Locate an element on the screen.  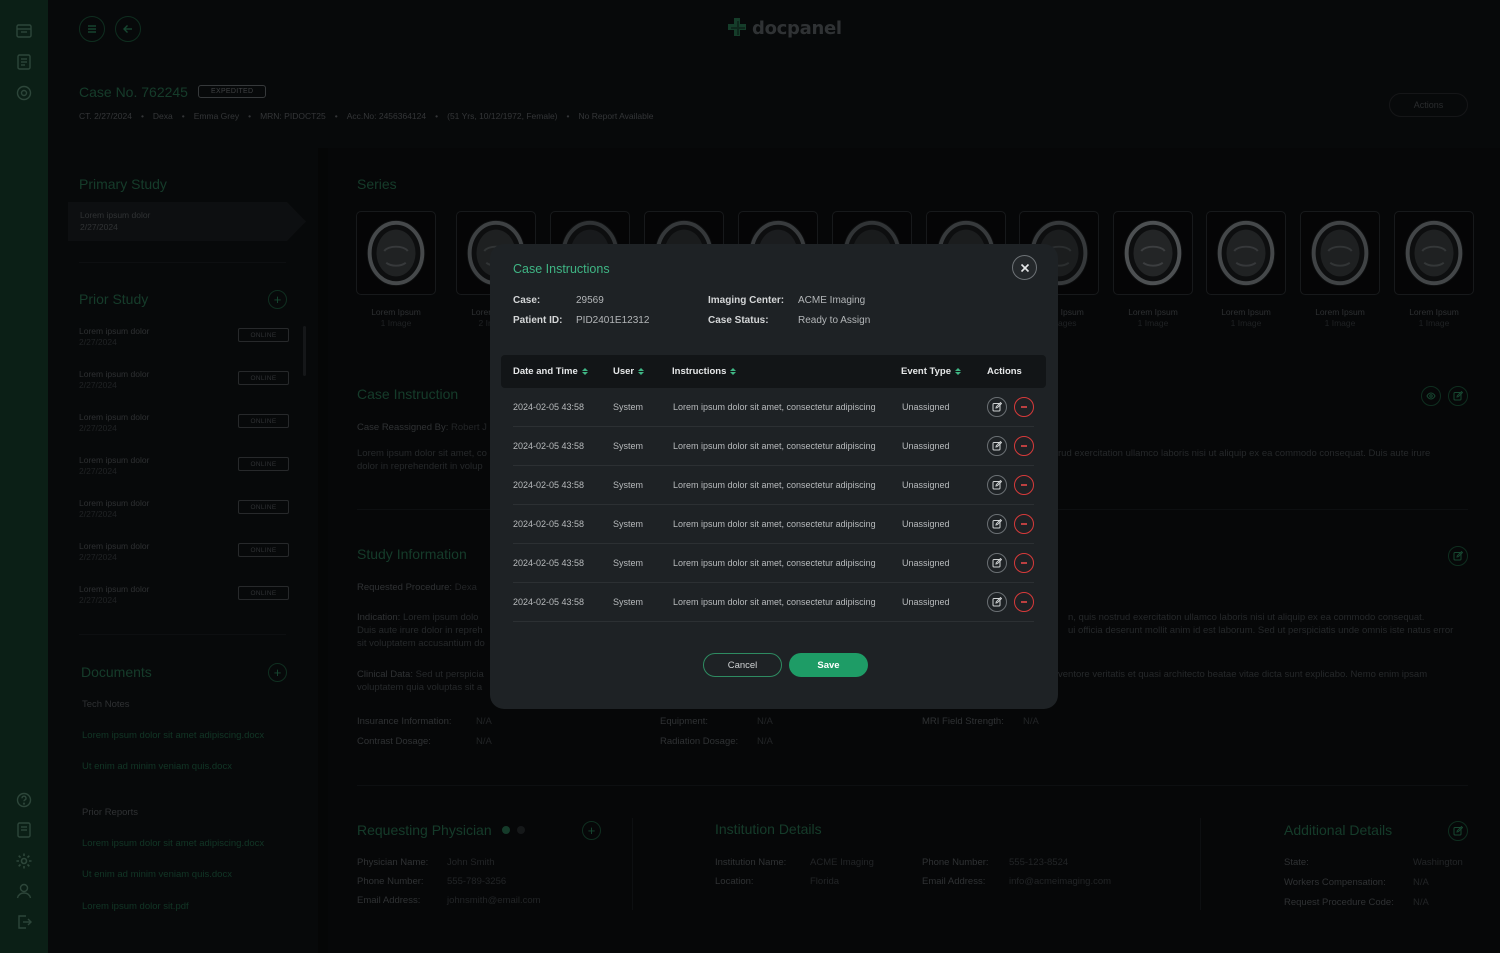
column-header-datetime: Date and Time is located at coordinates (550, 371).